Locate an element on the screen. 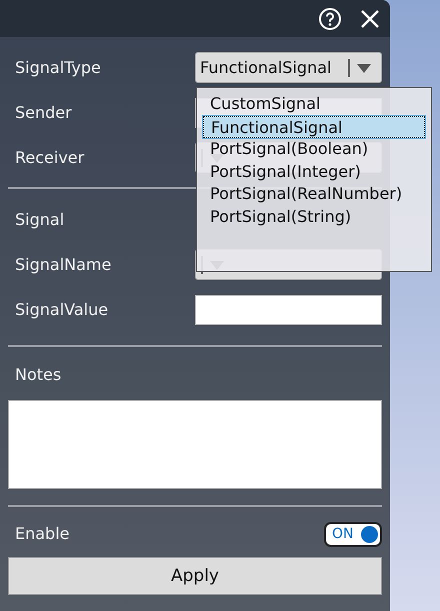  field-label: Receiver is located at coordinates (49, 157).